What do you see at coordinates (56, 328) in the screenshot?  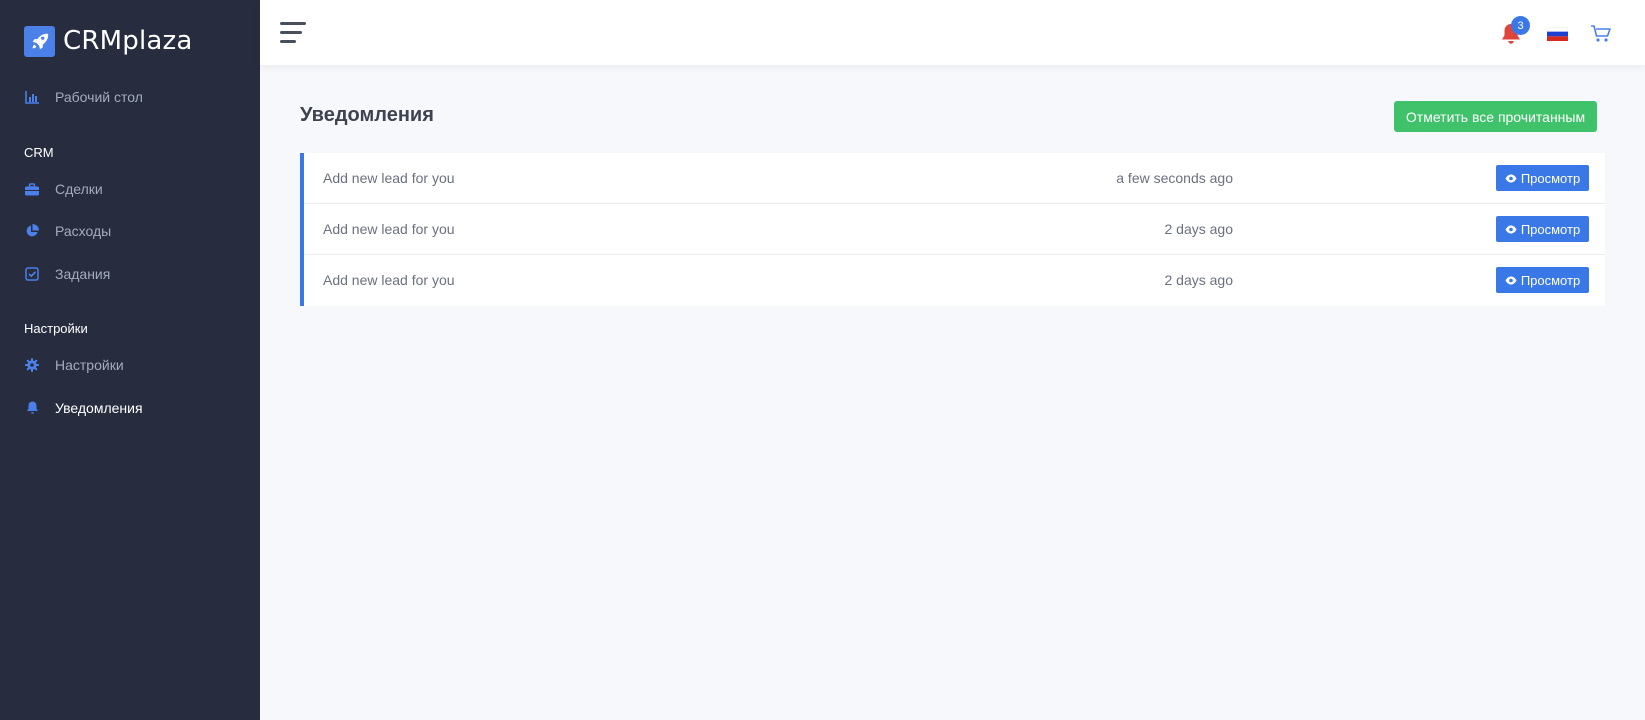 I see `sidebar-section-settings: Настройки` at bounding box center [56, 328].